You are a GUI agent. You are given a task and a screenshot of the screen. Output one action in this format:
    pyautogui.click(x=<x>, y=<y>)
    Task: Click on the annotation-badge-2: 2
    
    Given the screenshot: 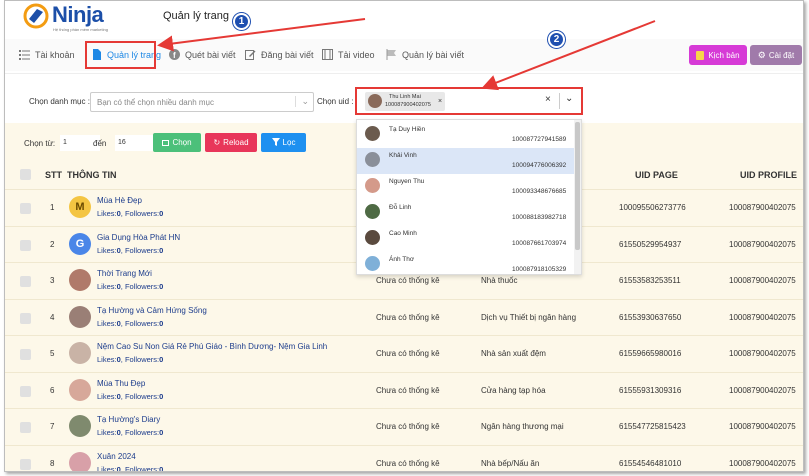 What is the action you would take?
    pyautogui.click(x=556, y=39)
    